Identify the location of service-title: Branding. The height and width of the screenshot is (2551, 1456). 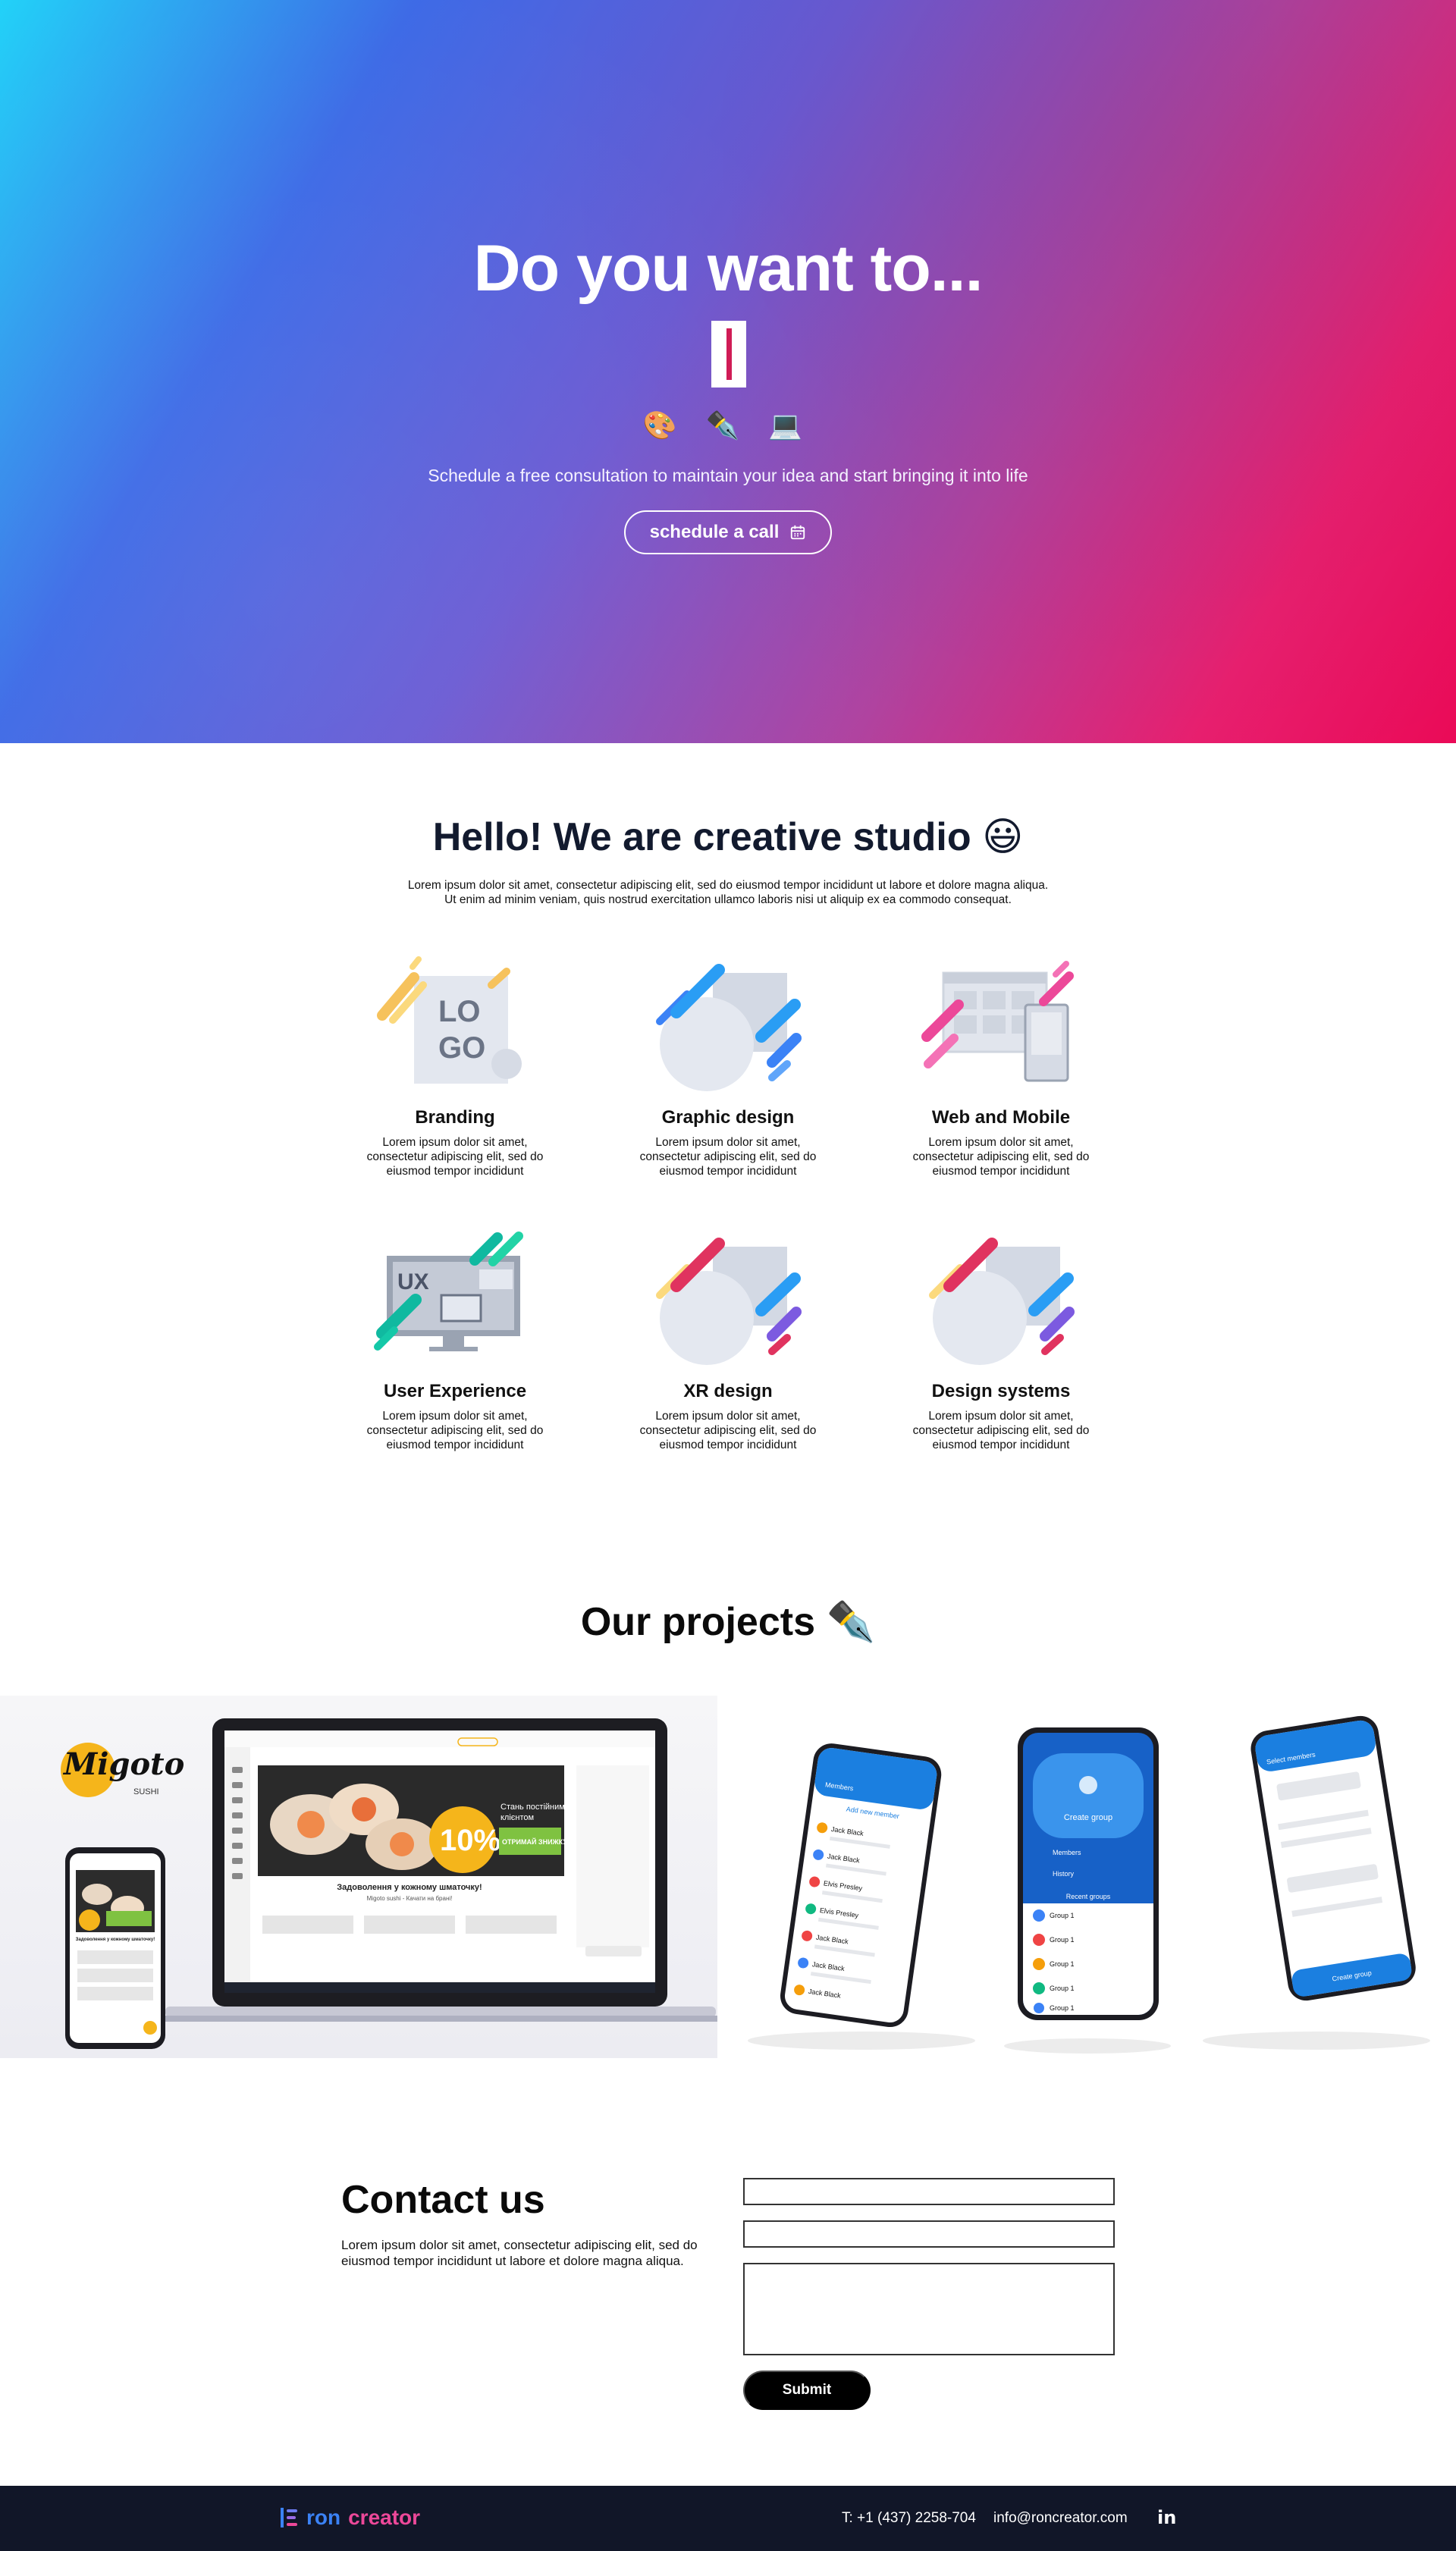
(455, 1117).